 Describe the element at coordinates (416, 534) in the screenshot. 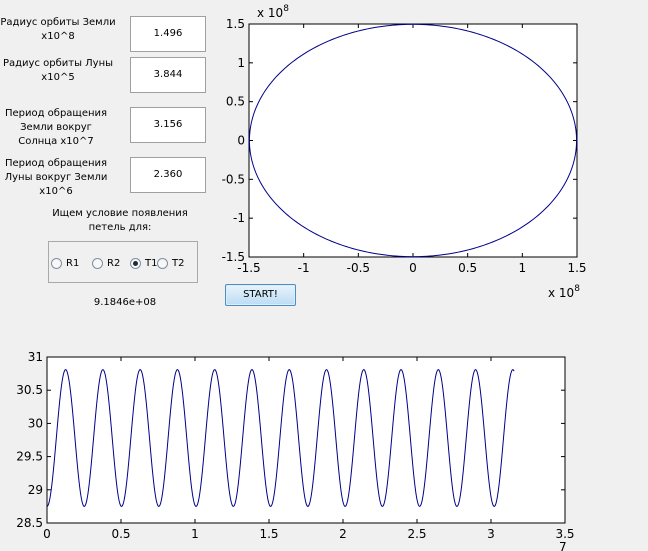

I see `wave-x-tick-label: 2.5` at that location.